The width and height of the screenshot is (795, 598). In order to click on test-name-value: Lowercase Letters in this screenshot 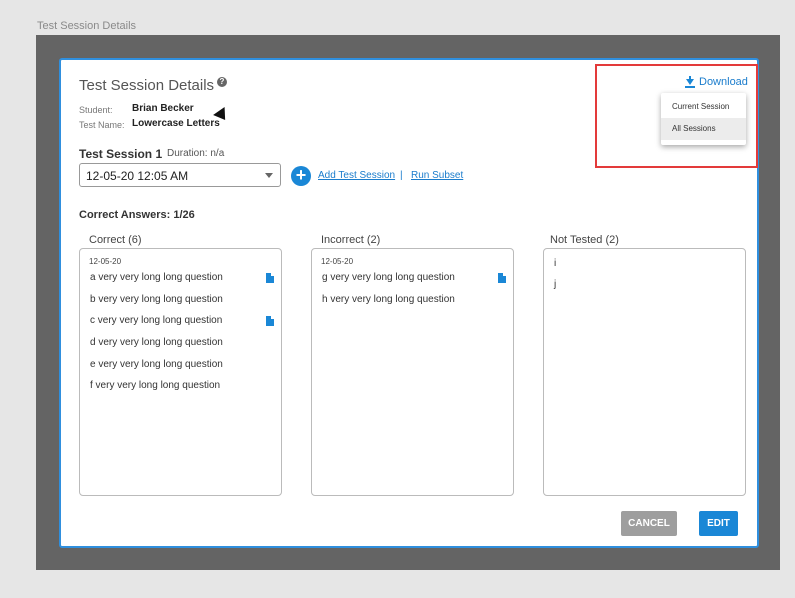, I will do `click(176, 123)`.